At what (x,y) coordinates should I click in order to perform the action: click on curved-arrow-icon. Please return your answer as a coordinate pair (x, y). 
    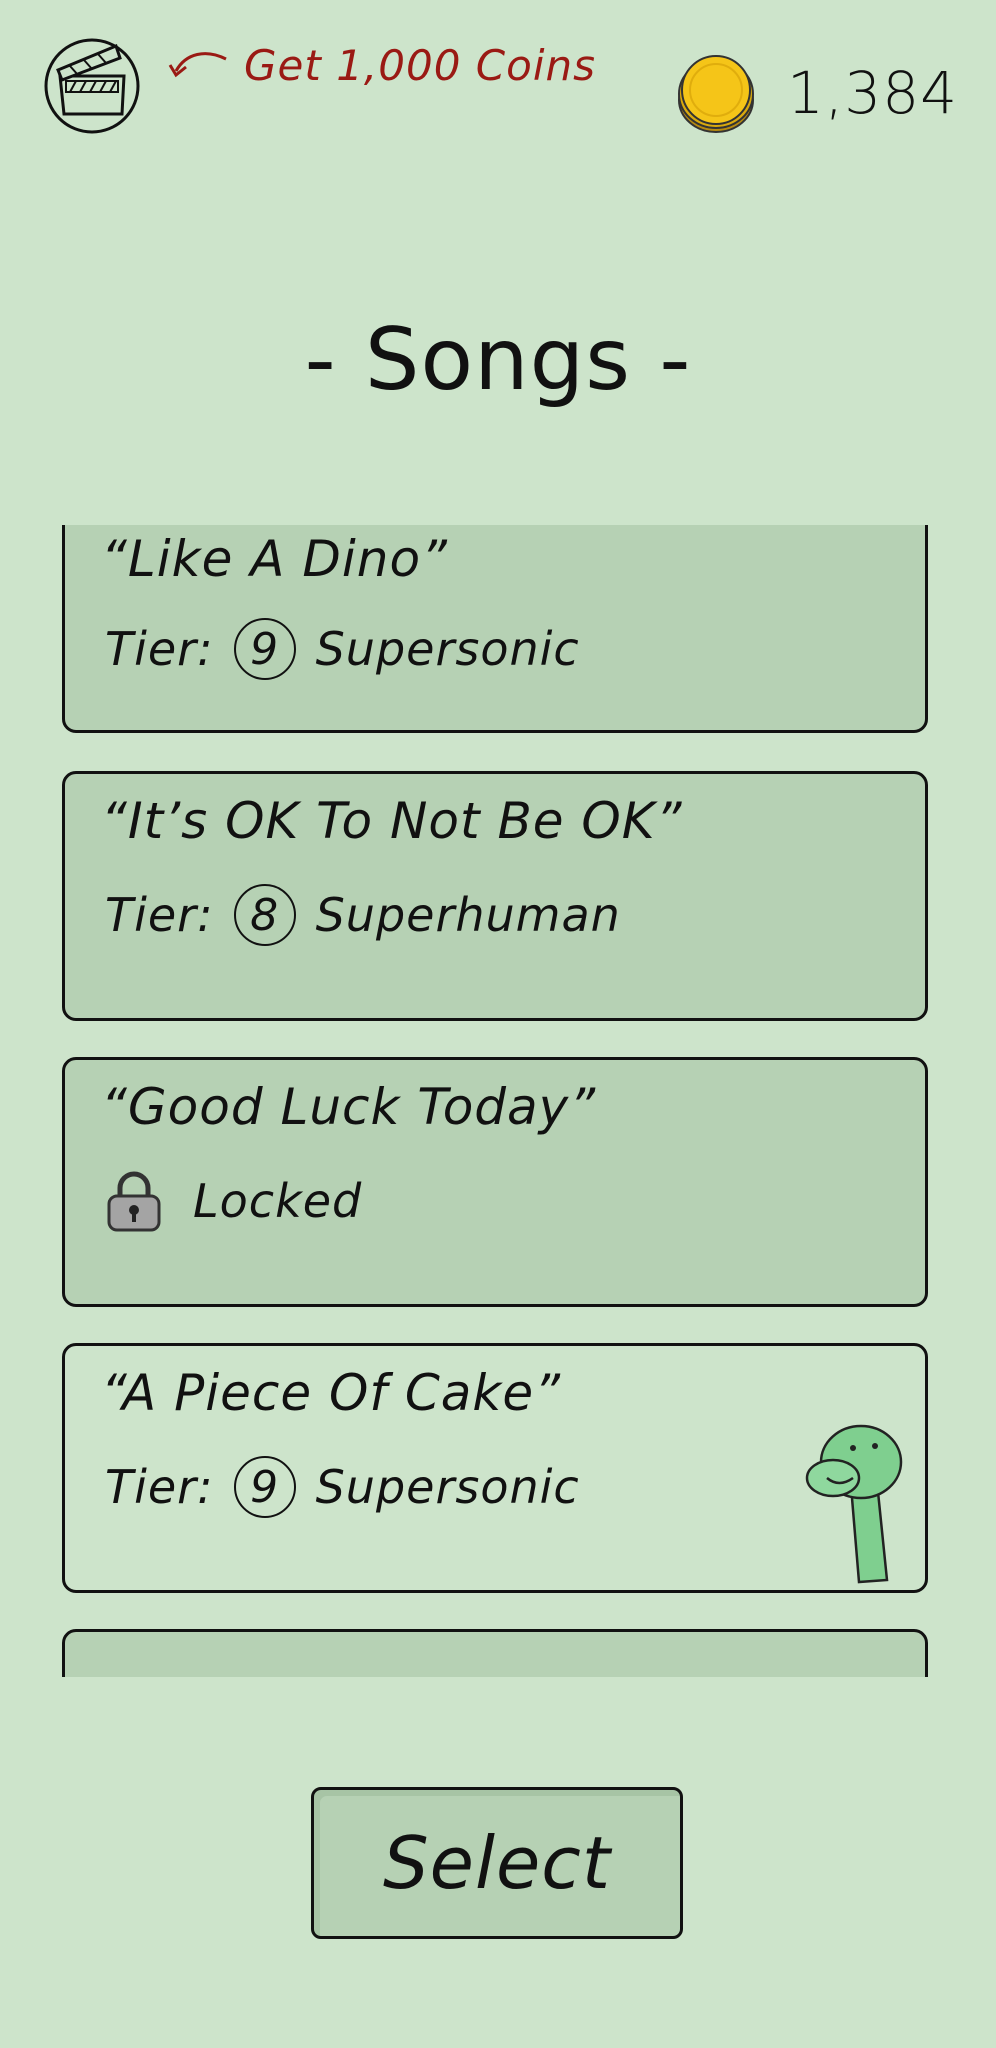
    Looking at the image, I should click on (197, 65).